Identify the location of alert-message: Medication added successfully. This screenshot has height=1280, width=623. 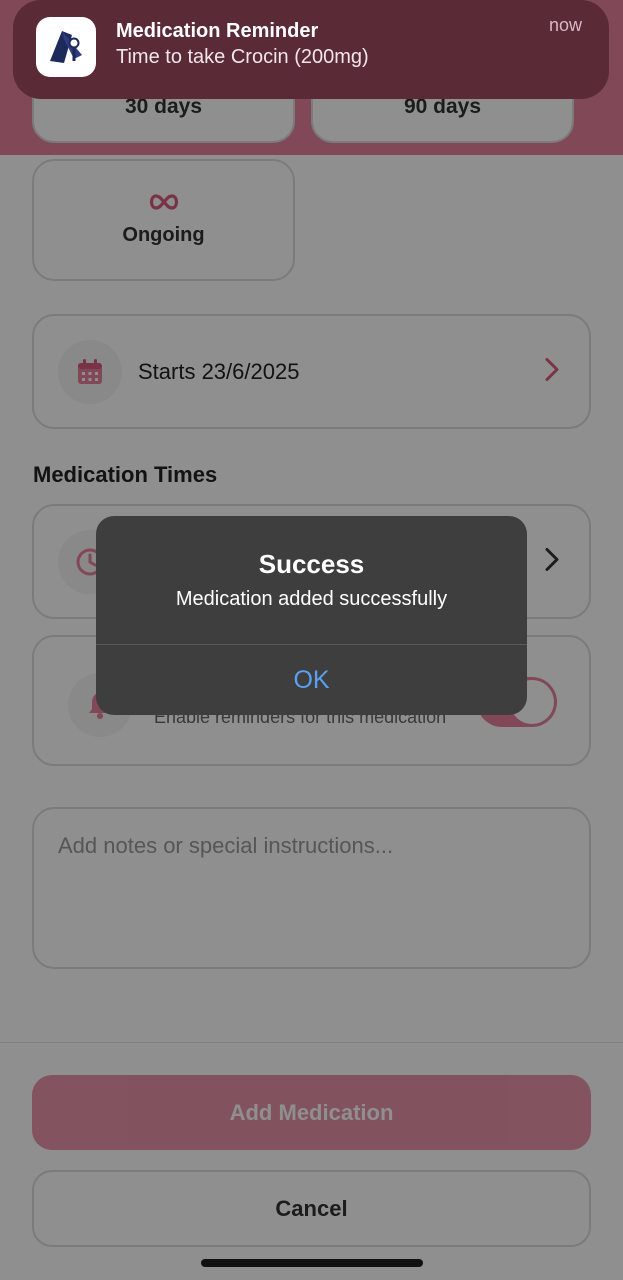
(311, 599).